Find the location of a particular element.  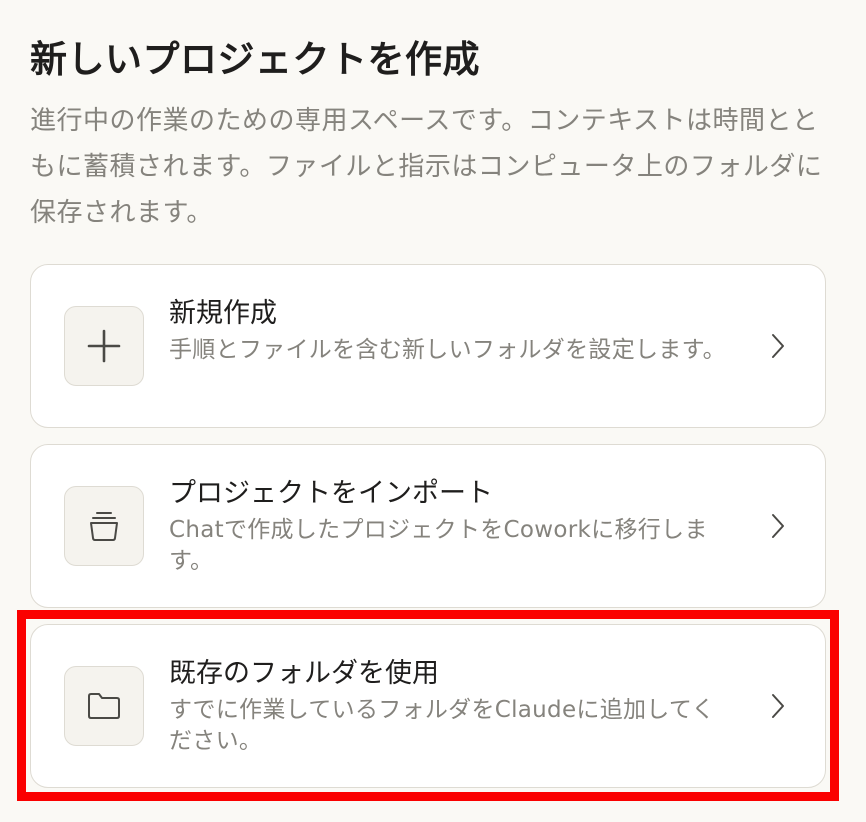

import-stack-icon is located at coordinates (104, 526).